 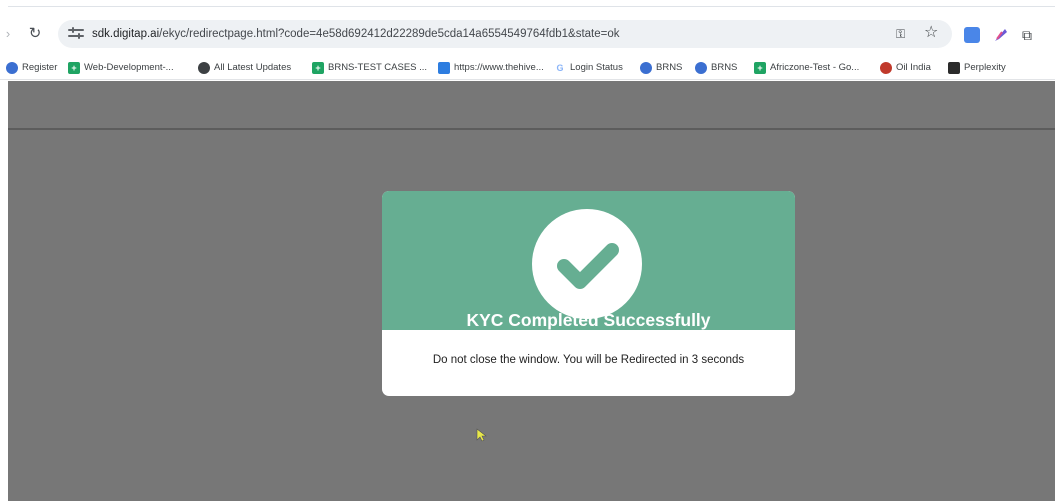 I want to click on bookmark-register: Register, so click(x=31, y=68).